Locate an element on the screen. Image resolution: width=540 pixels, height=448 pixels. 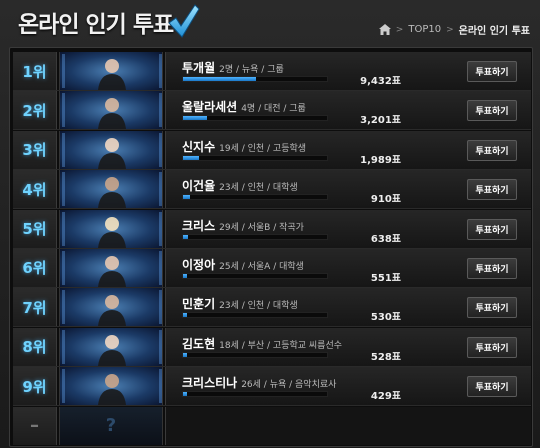
checkmark-icon is located at coordinates (184, 21).